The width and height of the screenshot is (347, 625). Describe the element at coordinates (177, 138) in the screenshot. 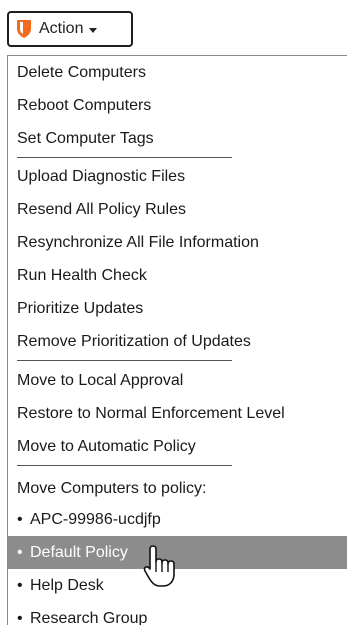

I see `menu-item-set-computer-tags: Set Computer Tags` at that location.